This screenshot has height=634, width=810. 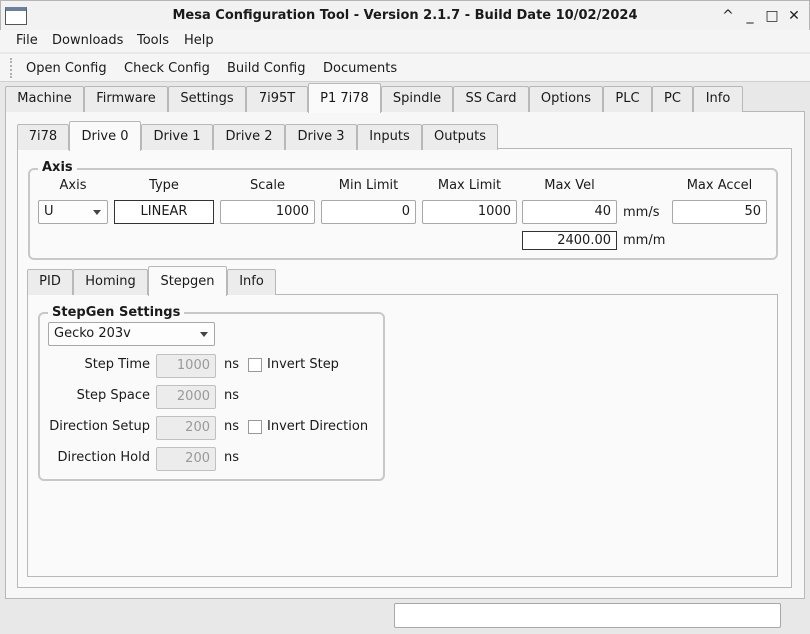 I want to click on type-field: LINEAR, so click(x=164, y=212).